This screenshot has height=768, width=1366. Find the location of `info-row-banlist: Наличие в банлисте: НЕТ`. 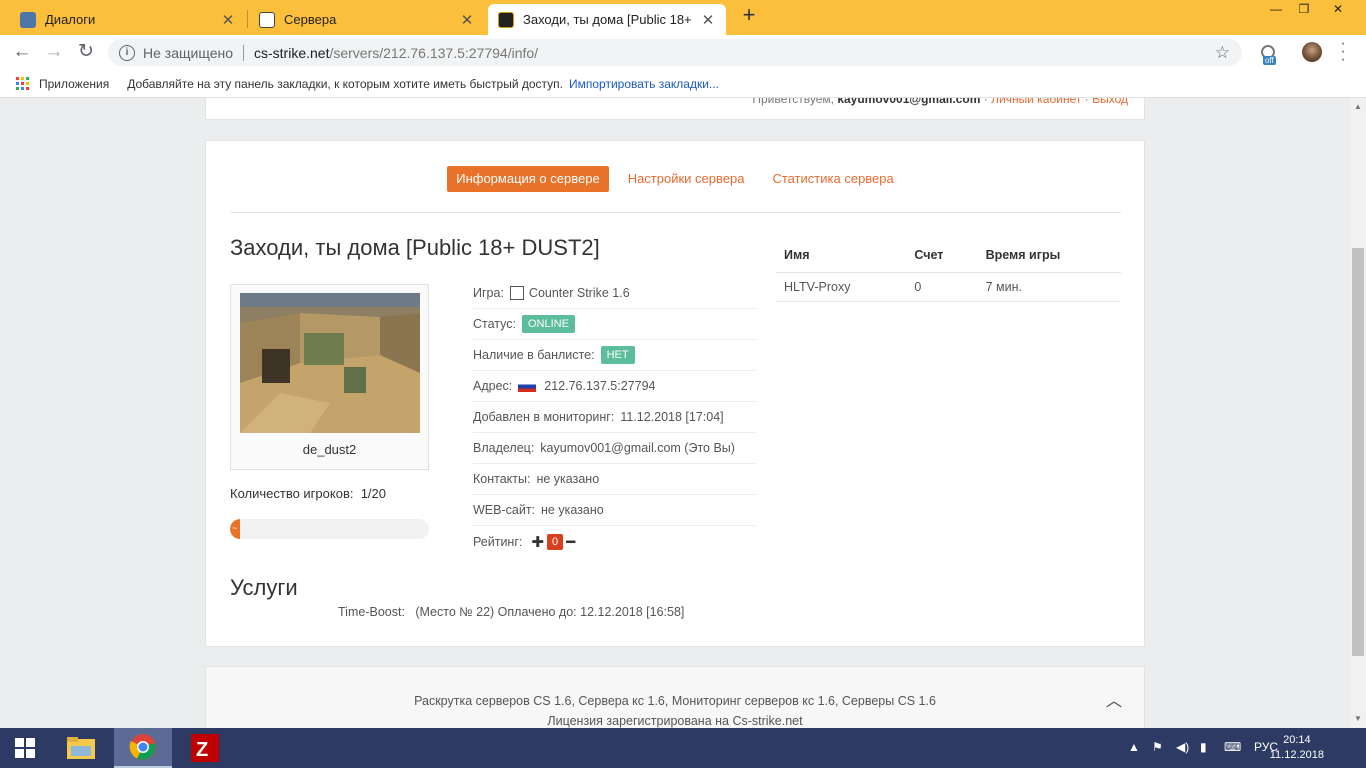

info-row-banlist: Наличие в банлисте: НЕТ is located at coordinates (614, 355).